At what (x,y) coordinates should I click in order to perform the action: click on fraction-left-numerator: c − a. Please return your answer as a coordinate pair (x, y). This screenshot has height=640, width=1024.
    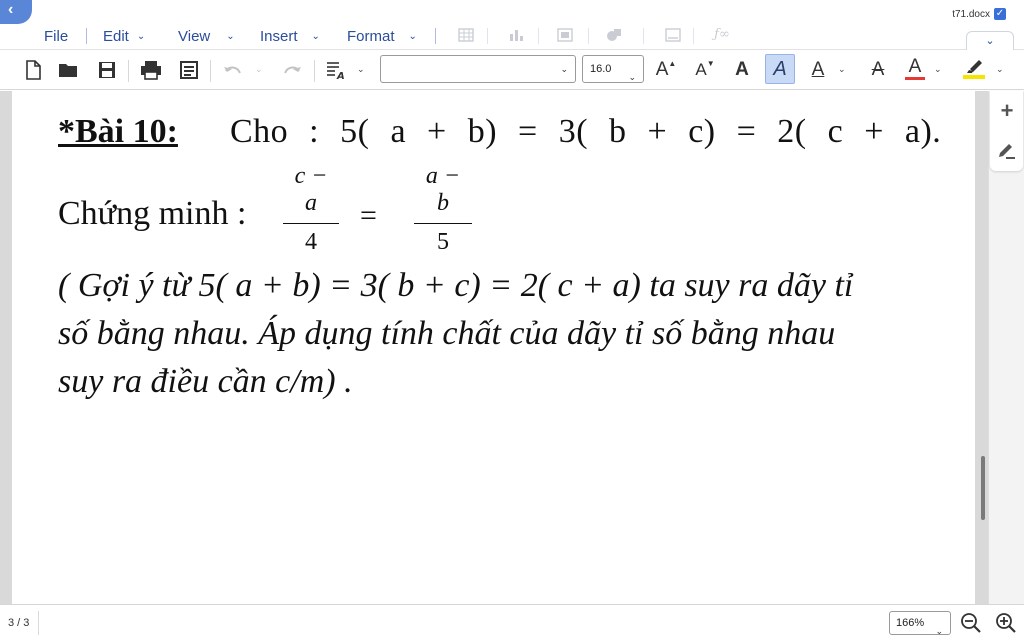
    Looking at the image, I should click on (311, 189).